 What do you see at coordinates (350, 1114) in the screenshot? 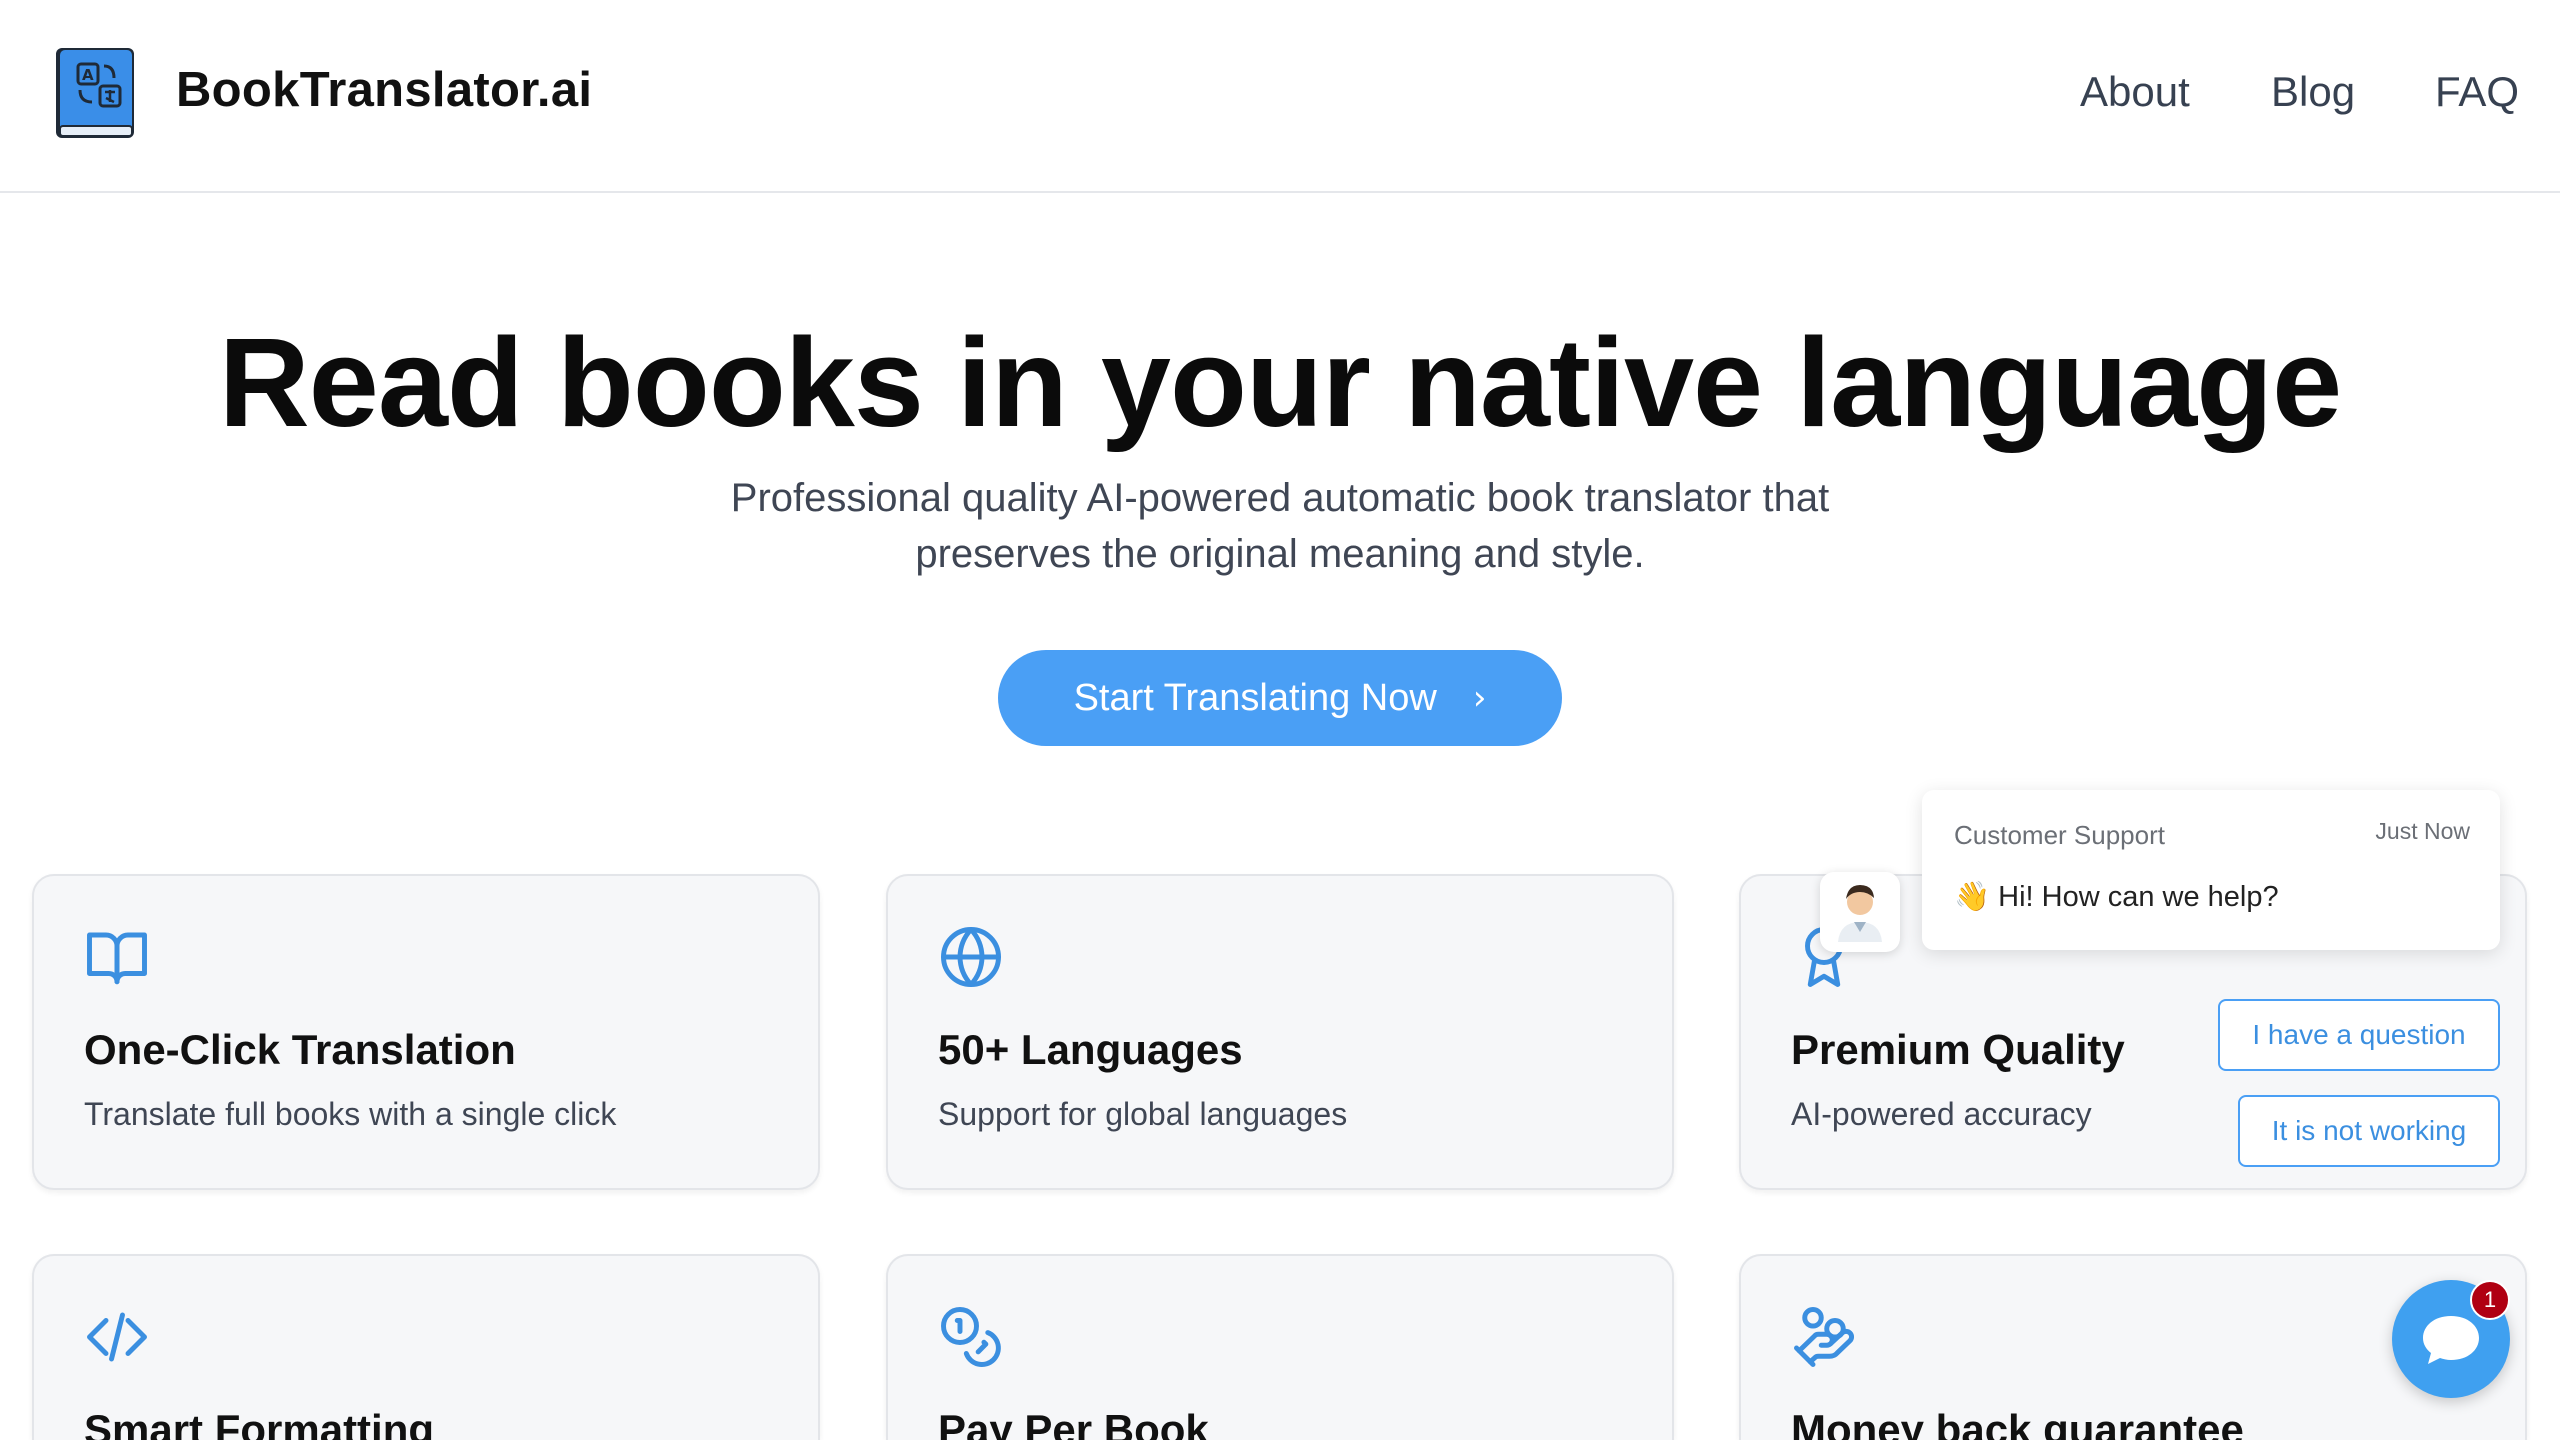
I see `feature-description: Translate full books with a single click` at bounding box center [350, 1114].